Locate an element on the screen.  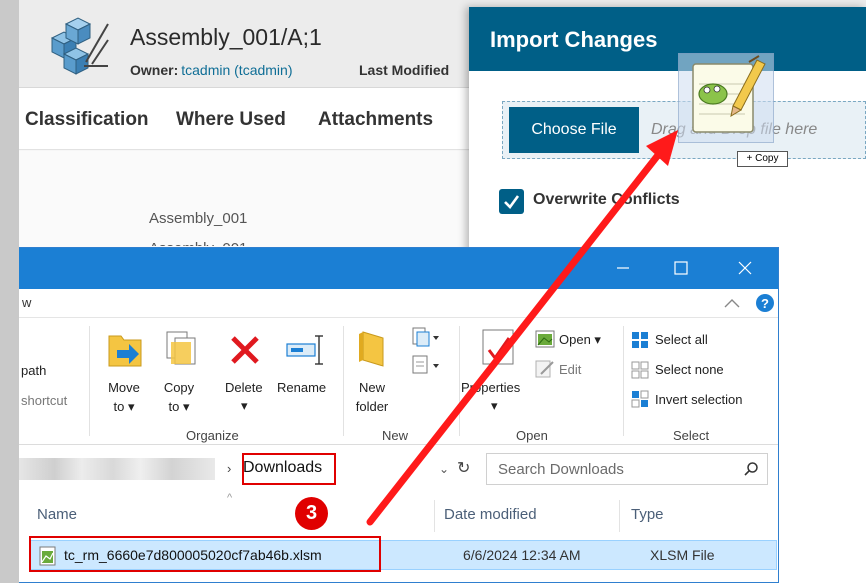
rename-icon is located at coordinates (304, 350).